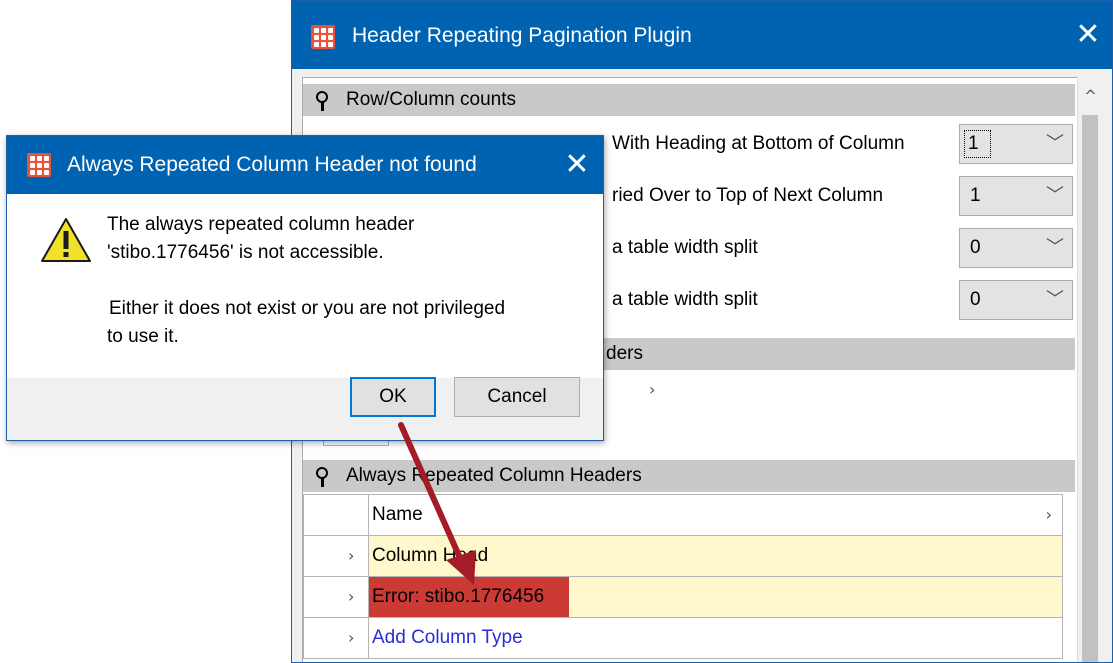  What do you see at coordinates (1090, 388) in the screenshot?
I see `scroll-thumb` at bounding box center [1090, 388].